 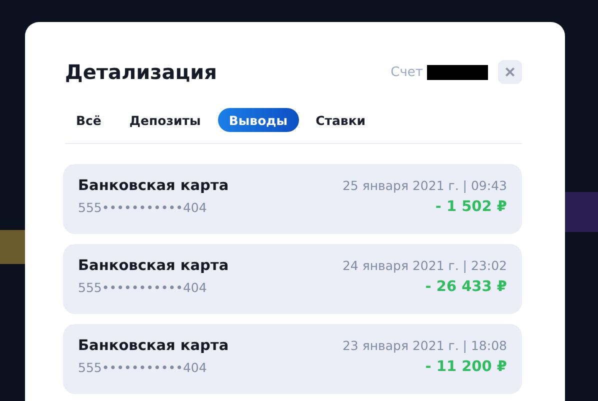 I want to click on transaction-amount: - 1 502 ₽, so click(x=471, y=207).